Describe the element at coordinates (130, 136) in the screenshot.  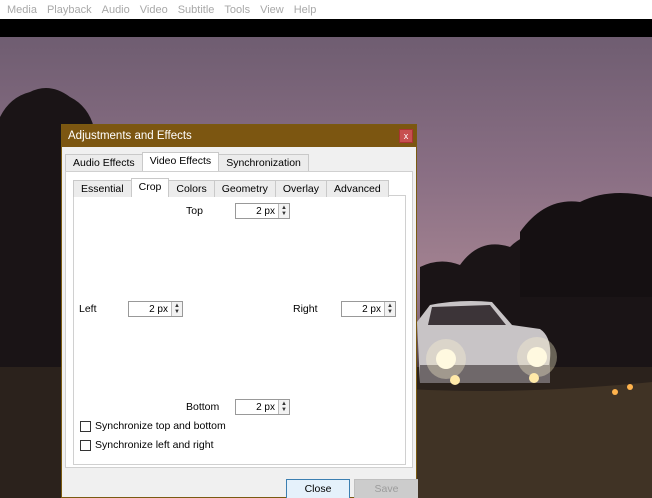
I see `dialog-title: Adjustments and Effects` at that location.